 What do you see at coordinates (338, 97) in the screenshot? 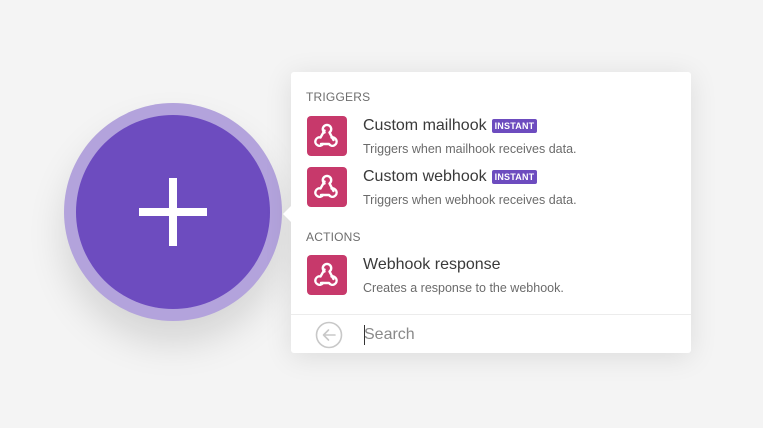
I see `section-header-triggers: TRIGGERS` at bounding box center [338, 97].